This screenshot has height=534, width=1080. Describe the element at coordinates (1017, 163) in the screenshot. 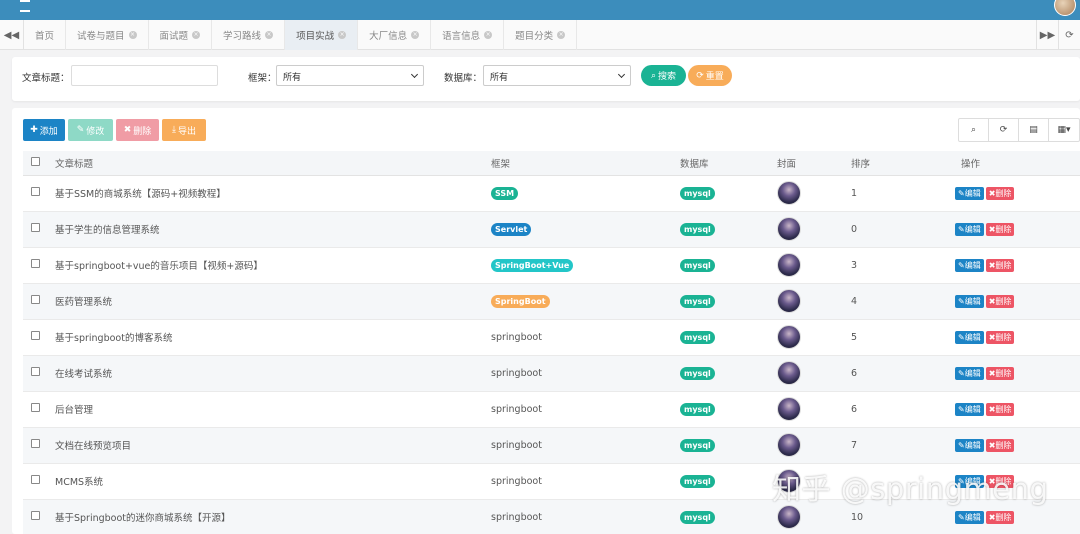

I see `column-header-actions: 操作` at that location.